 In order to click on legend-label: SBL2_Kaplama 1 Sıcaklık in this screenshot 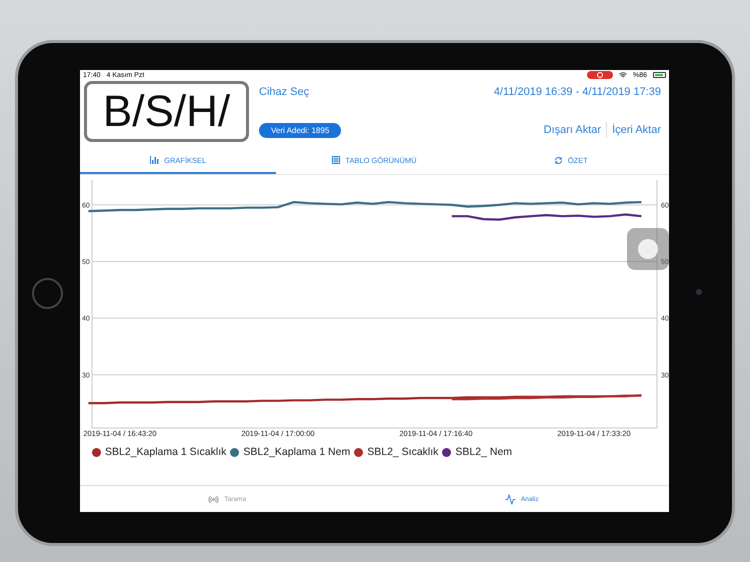, I will do `click(165, 452)`.